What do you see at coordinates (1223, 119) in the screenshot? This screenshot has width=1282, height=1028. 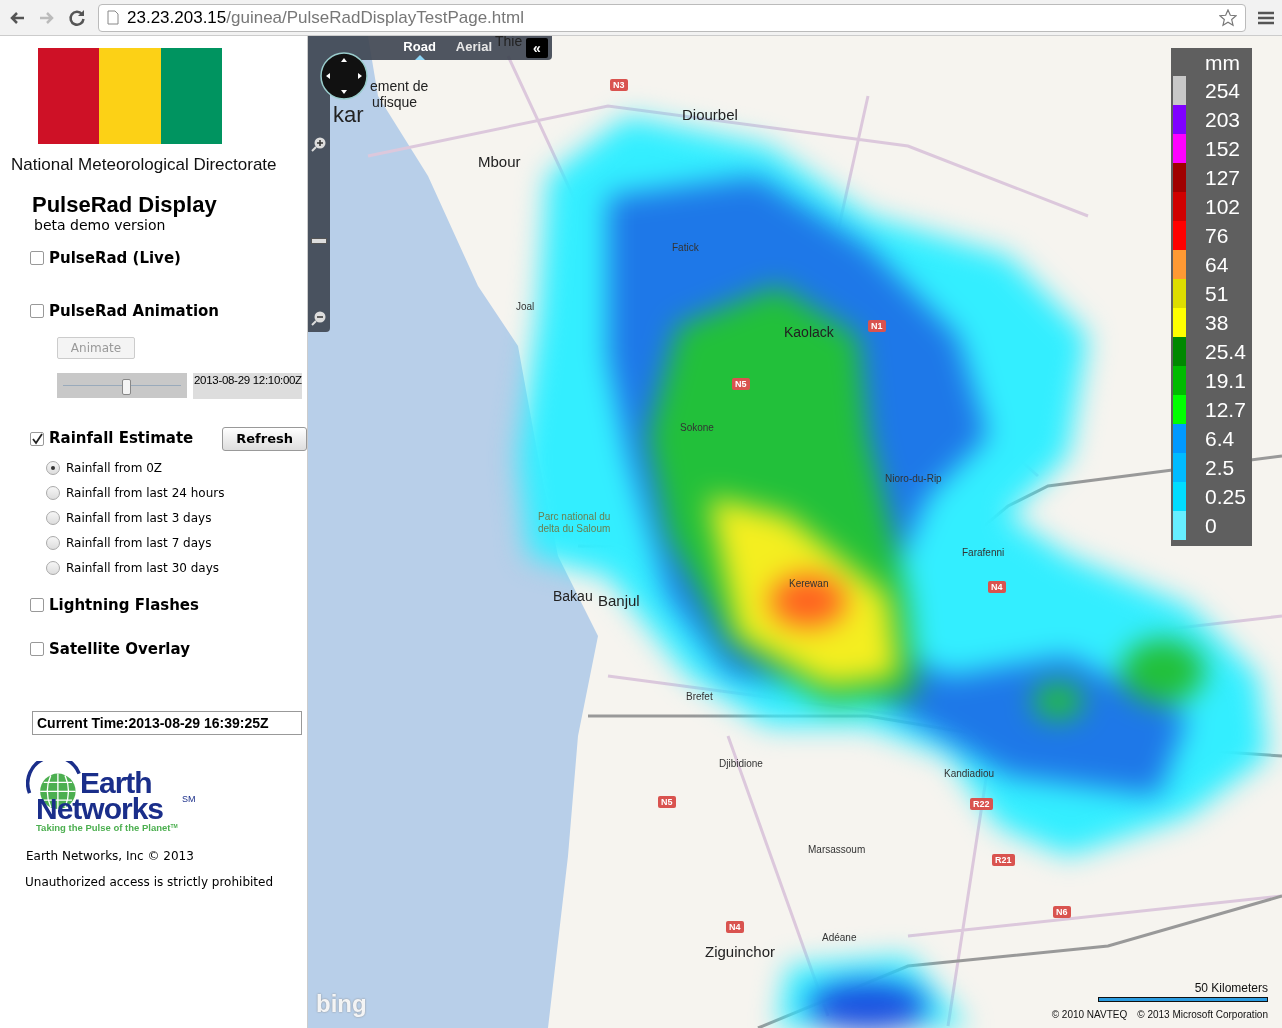 I see `legend-value: 203` at bounding box center [1223, 119].